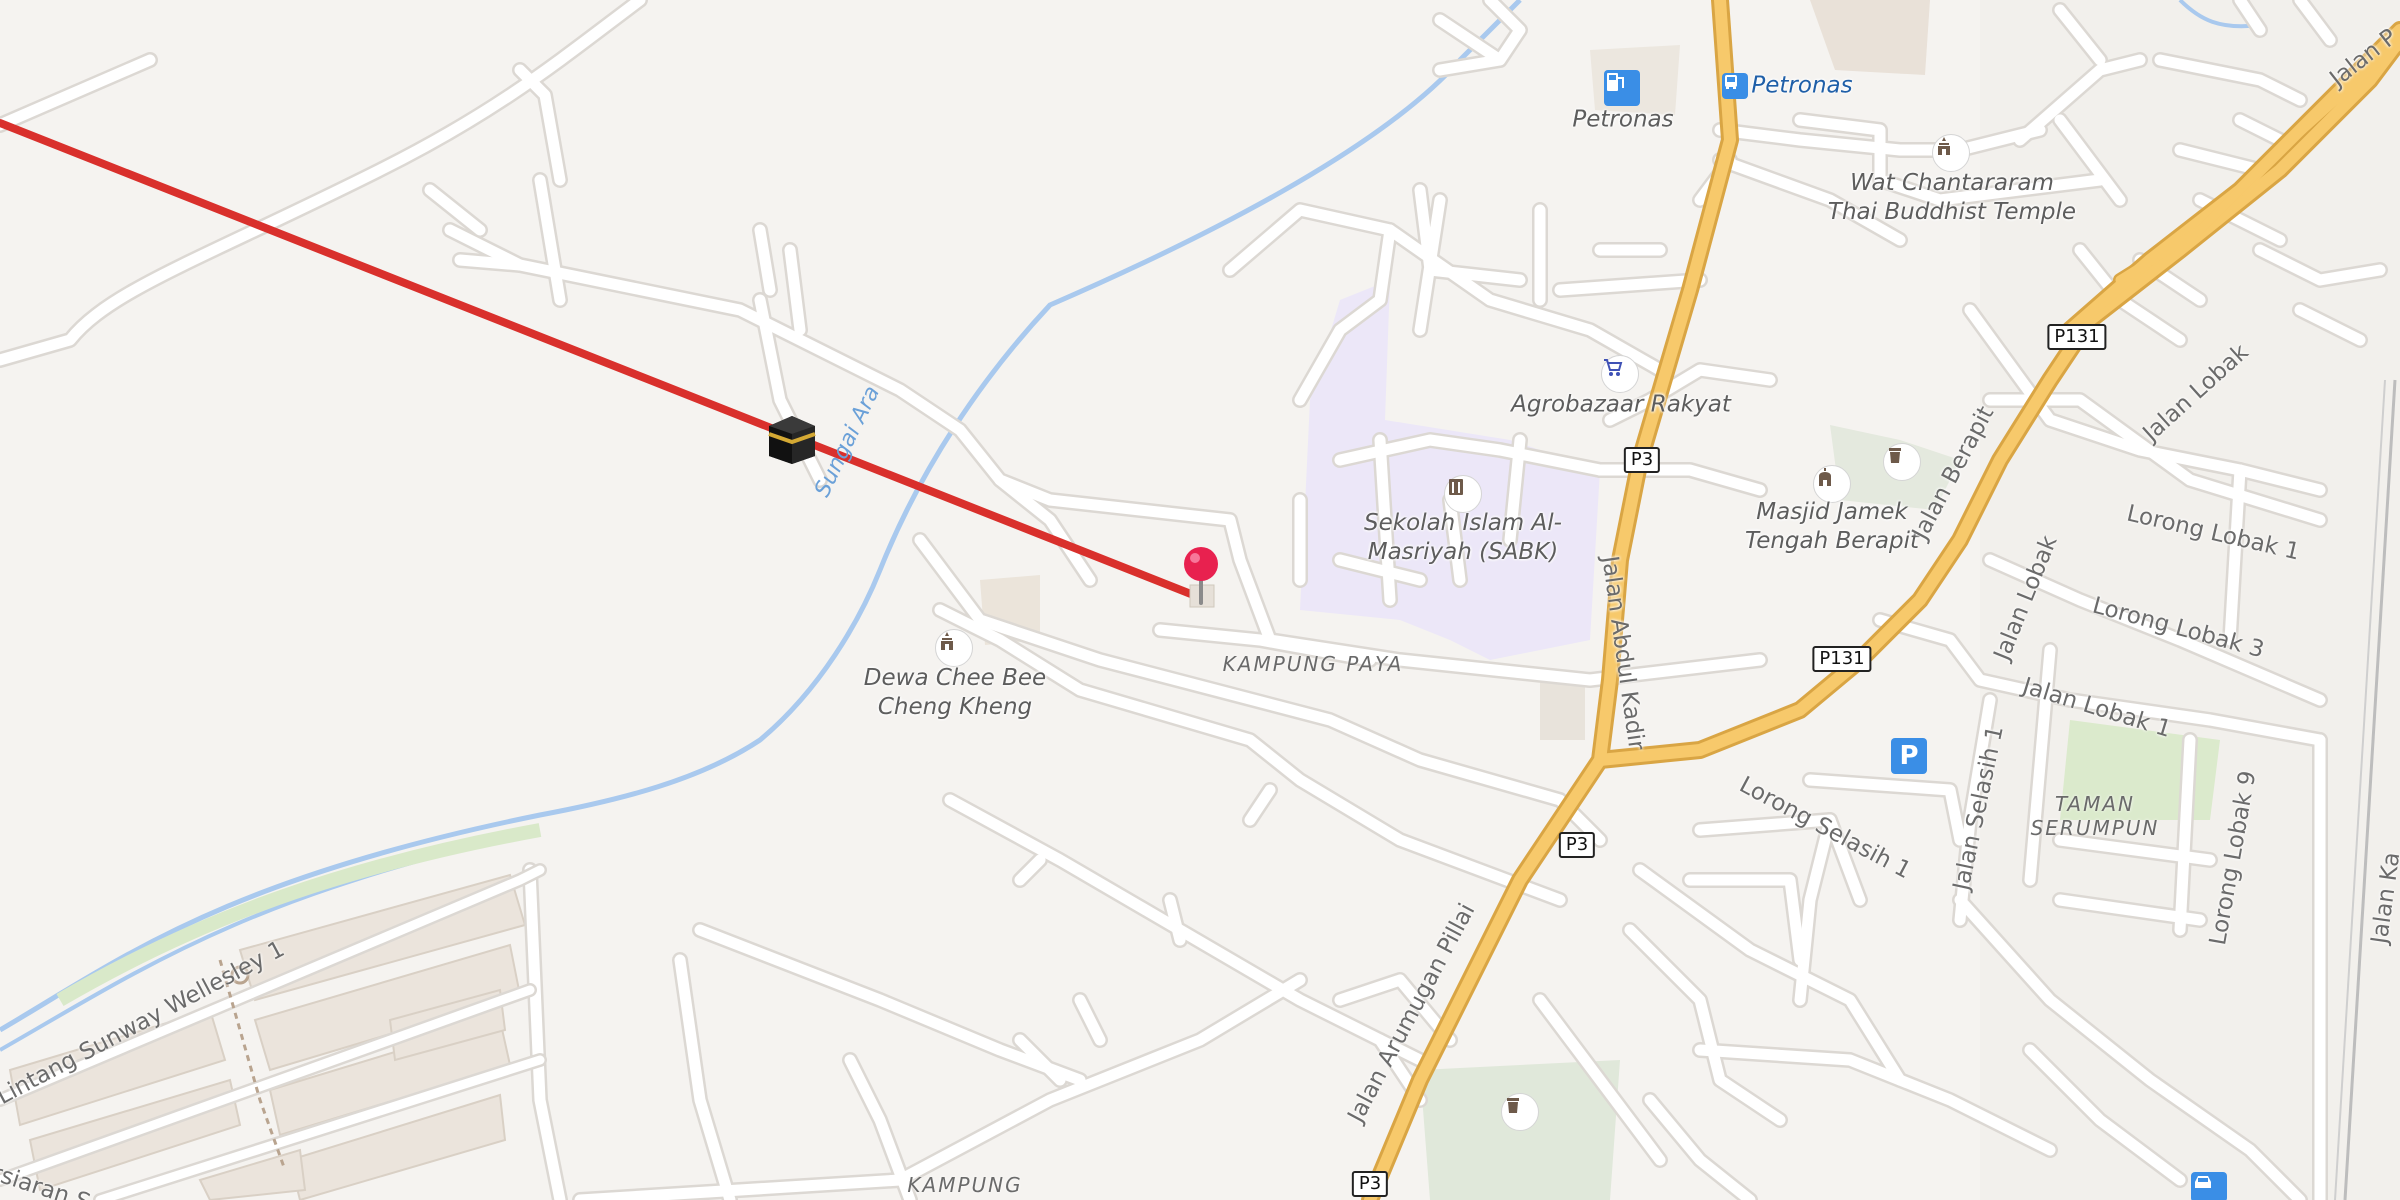 This screenshot has height=1200, width=2400. Describe the element at coordinates (1832, 526) in the screenshot. I see `masjid-label: Masjid Jamek Tengah Berapit` at that location.